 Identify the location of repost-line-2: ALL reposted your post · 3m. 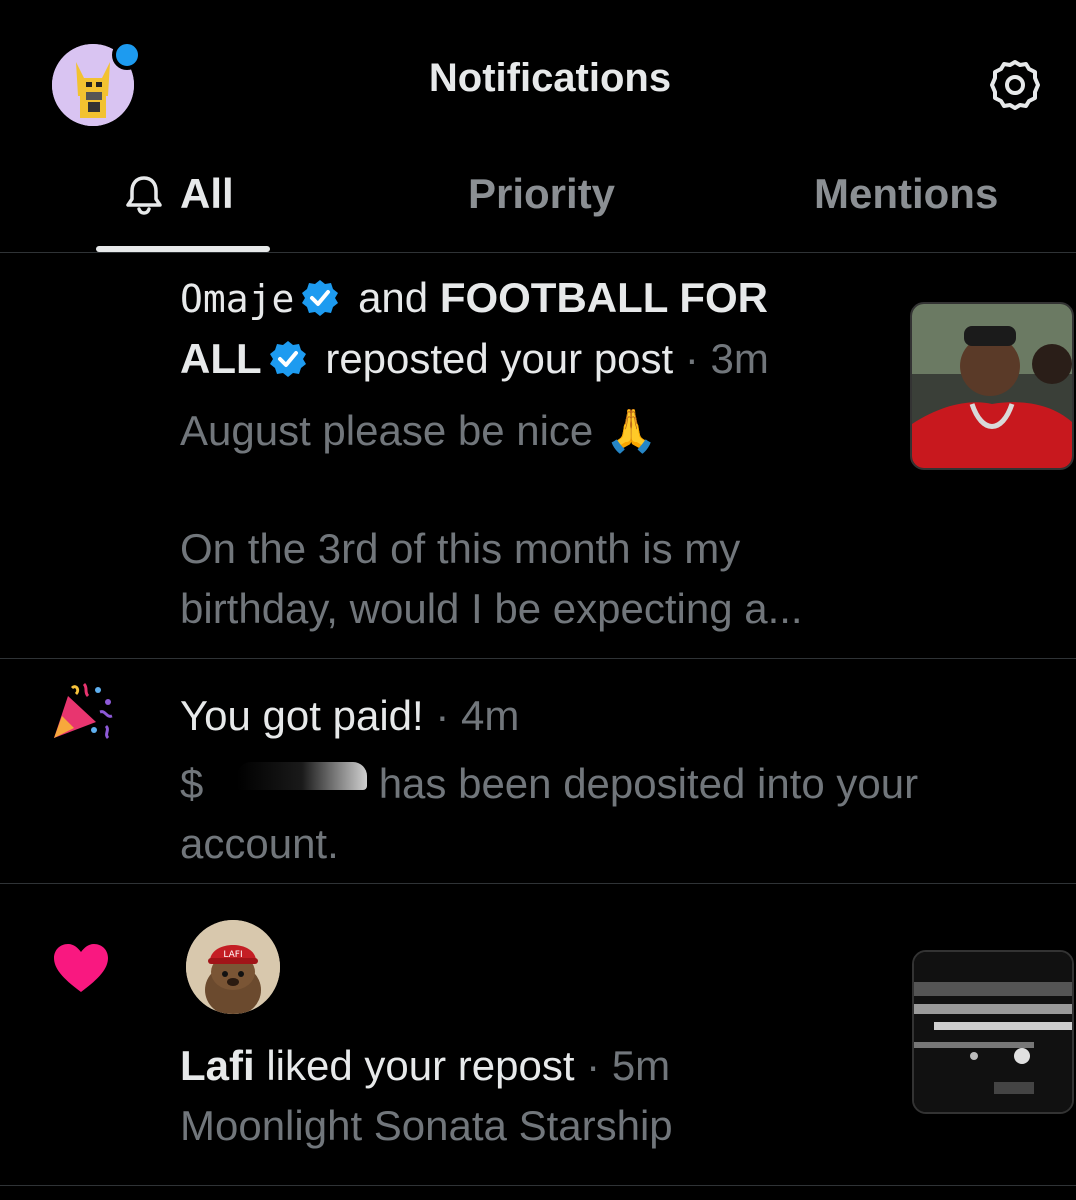
(474, 358).